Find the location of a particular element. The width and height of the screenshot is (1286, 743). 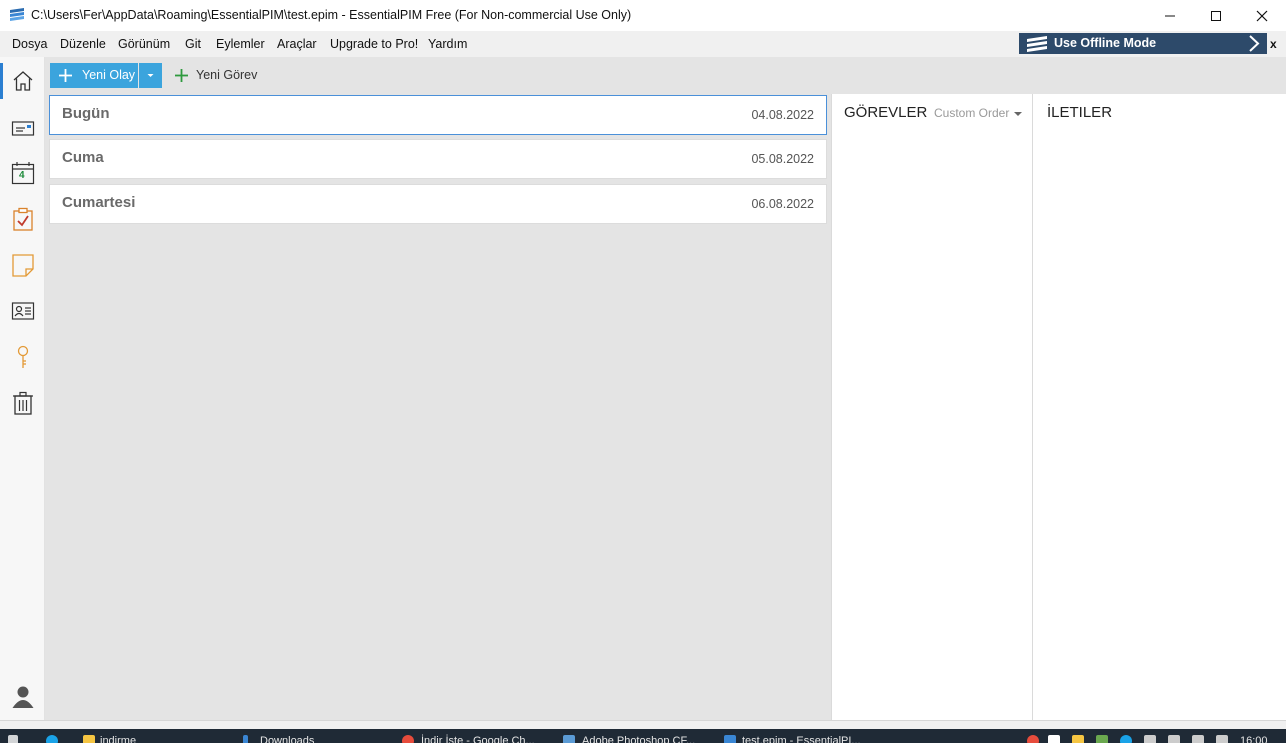

menu-help: Yardım is located at coordinates (447, 44).